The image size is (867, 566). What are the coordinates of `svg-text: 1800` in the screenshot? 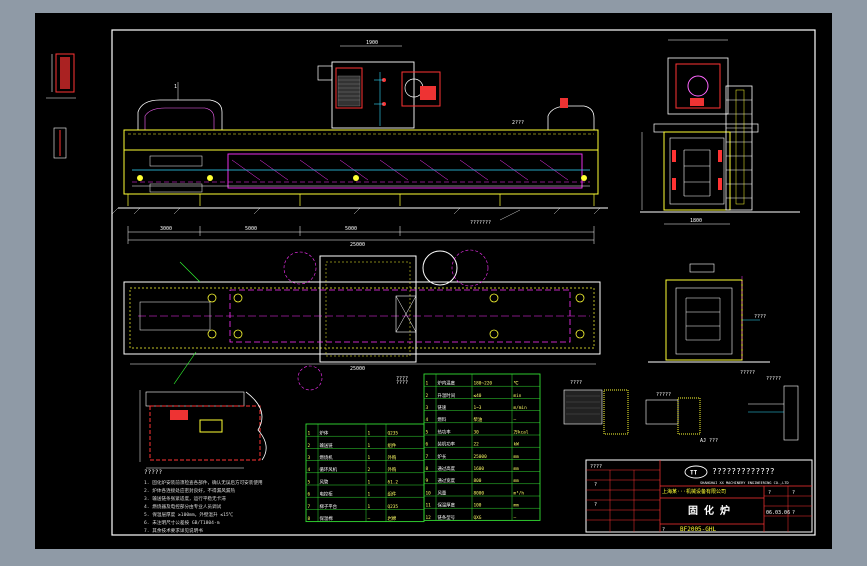 It's located at (696, 221).